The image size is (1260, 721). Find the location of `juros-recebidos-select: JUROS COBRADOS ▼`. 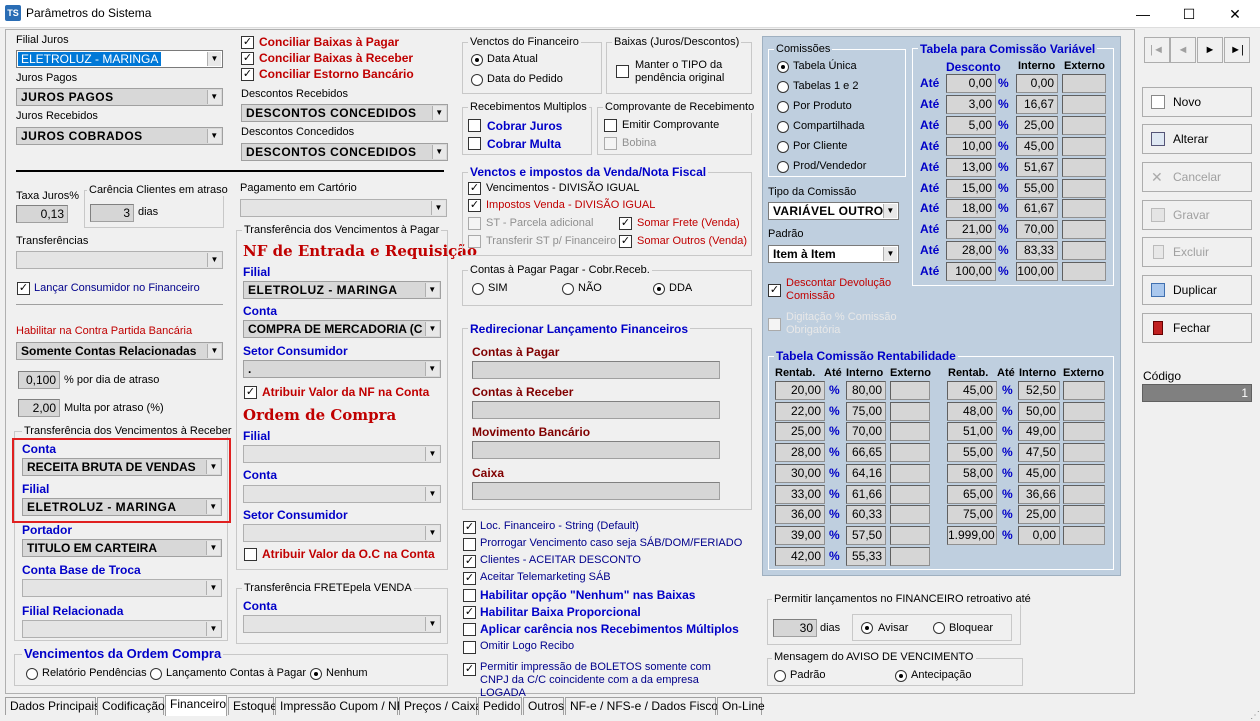

juros-recebidos-select: JUROS COBRADOS ▼ is located at coordinates (119, 136).